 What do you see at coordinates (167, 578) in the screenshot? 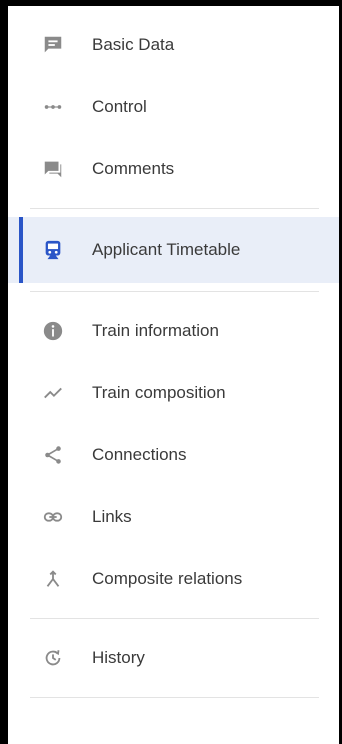
I see `sidebar-item-label: Composite relations` at bounding box center [167, 578].